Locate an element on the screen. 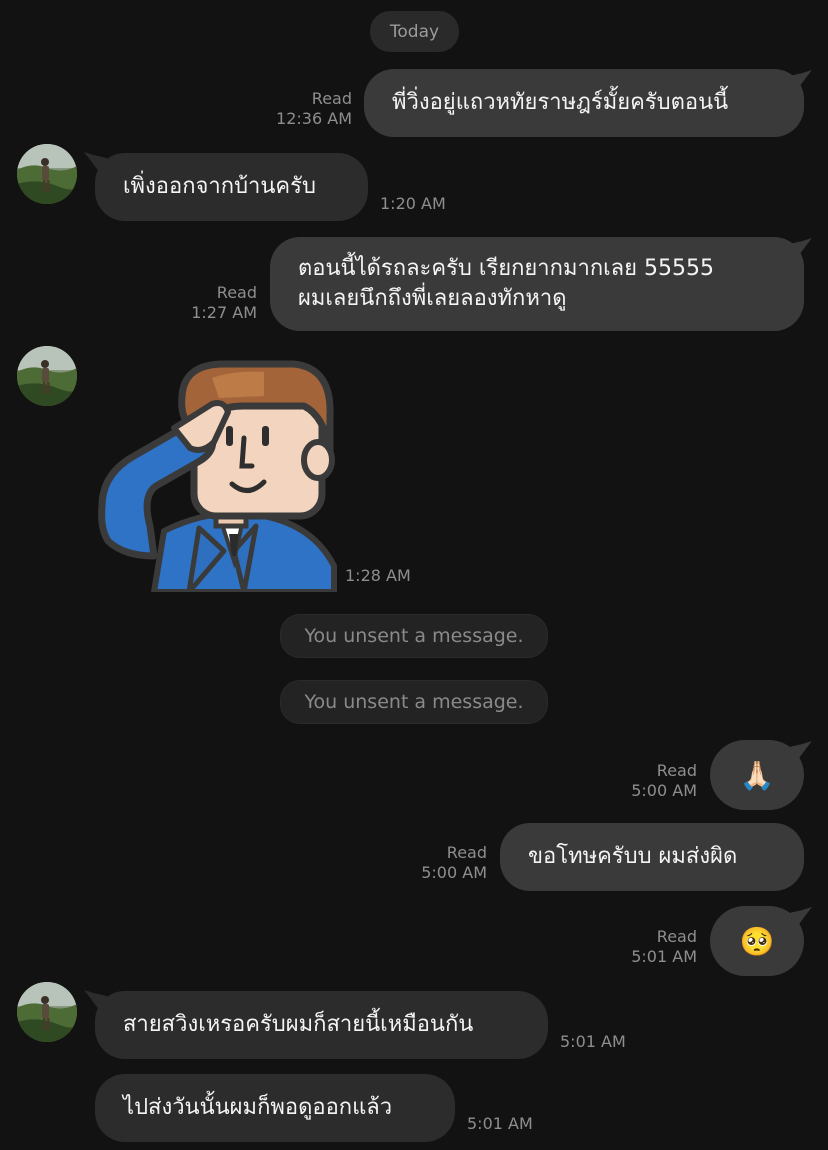 This screenshot has height=1150, width=828. folded-hands-emoji-icon: 🙏🏻 is located at coordinates (757, 775).